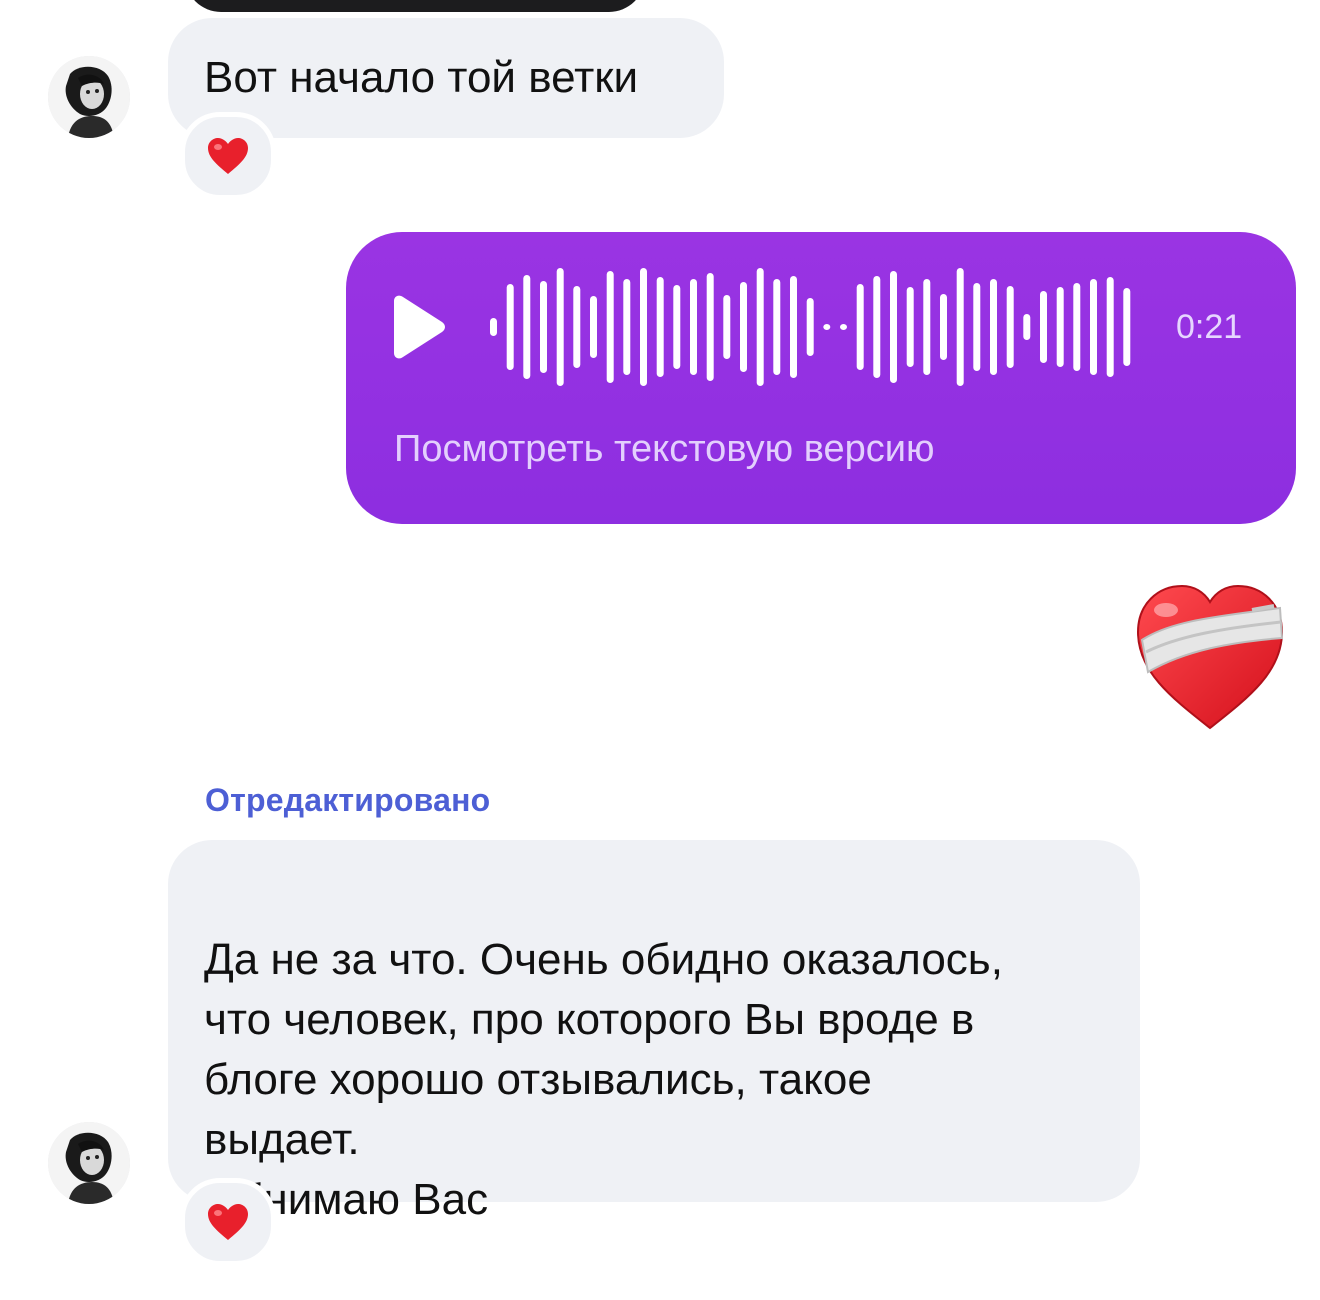 Image resolution: width=1320 pixels, height=1300 pixels. Describe the element at coordinates (1209, 327) in the screenshot. I see `voice-duration: 0:21` at that location.